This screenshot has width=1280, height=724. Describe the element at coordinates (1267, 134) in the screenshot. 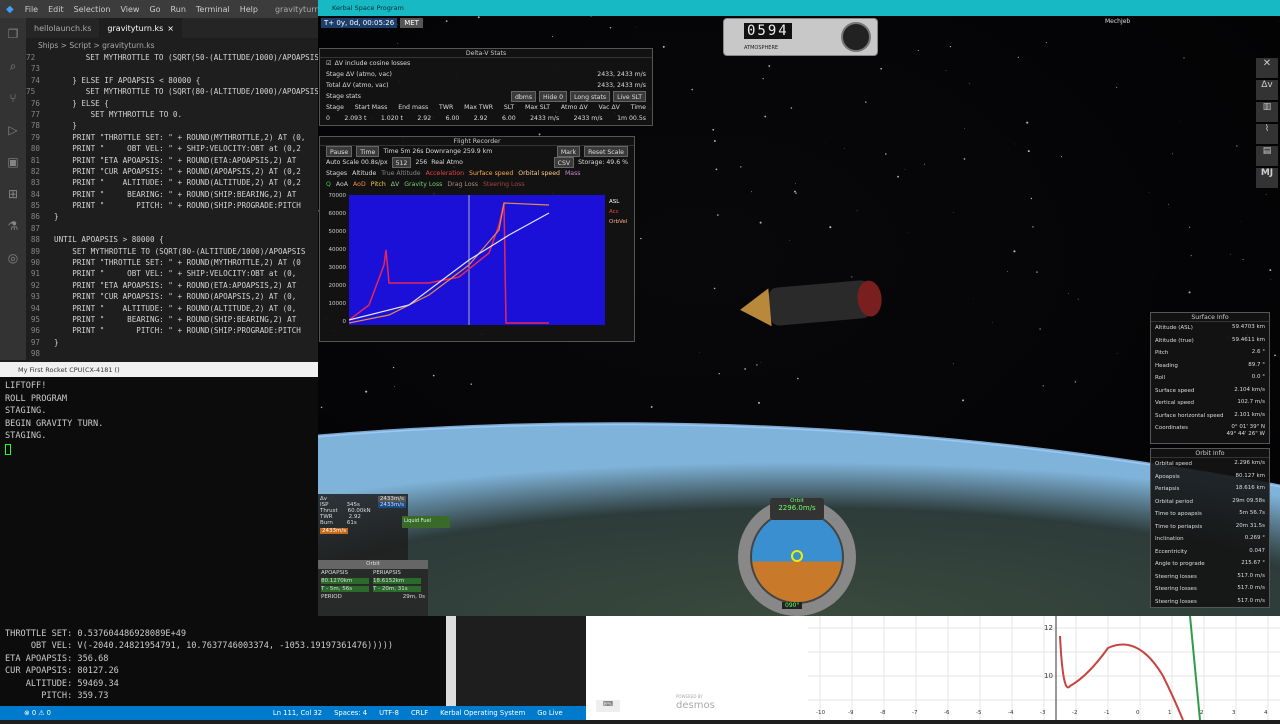

I see `graph-icon: ⌇` at that location.